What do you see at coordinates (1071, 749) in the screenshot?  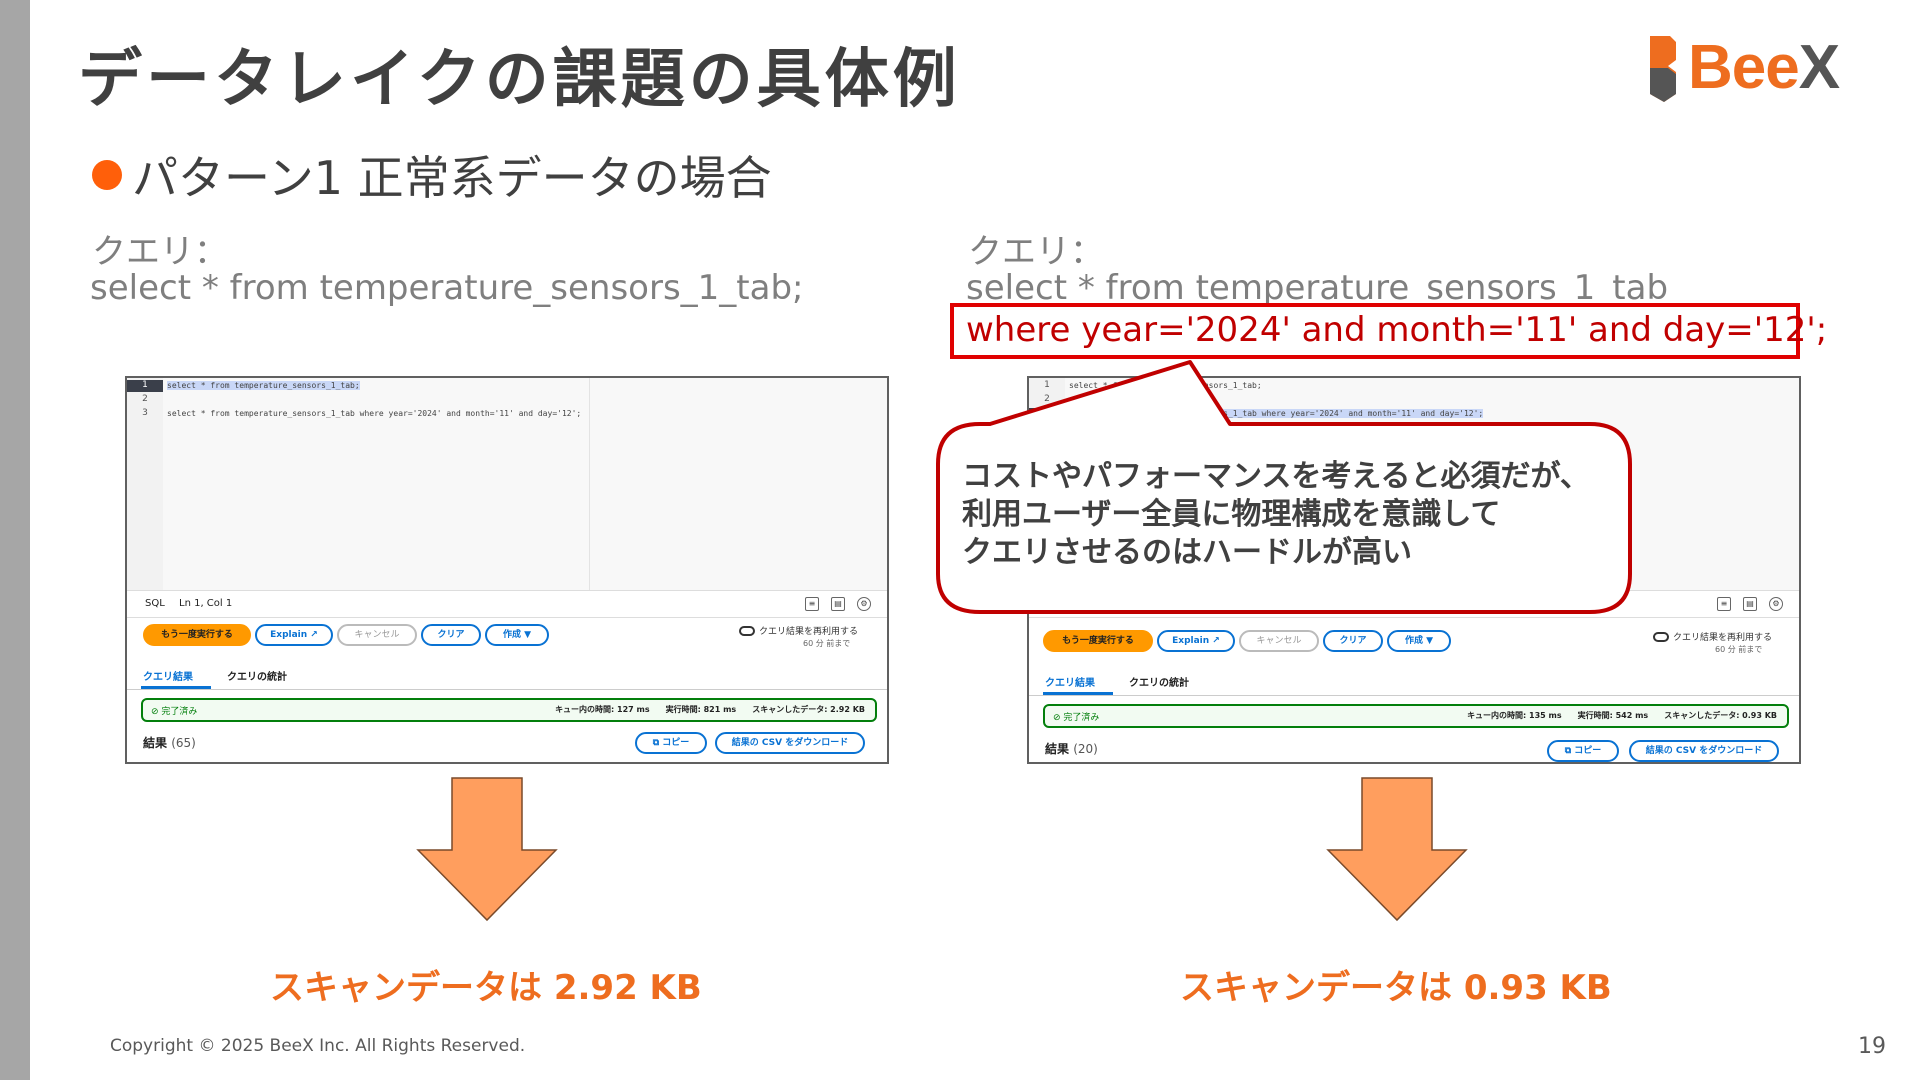 I see `results-count: 結果 (20)` at bounding box center [1071, 749].